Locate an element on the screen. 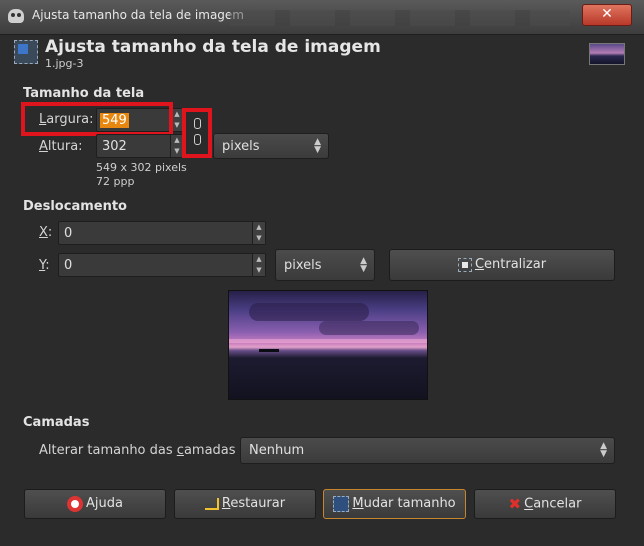 The height and width of the screenshot is (546, 644). size-unit-combo: pixels ▲ ▼ is located at coordinates (271, 146).